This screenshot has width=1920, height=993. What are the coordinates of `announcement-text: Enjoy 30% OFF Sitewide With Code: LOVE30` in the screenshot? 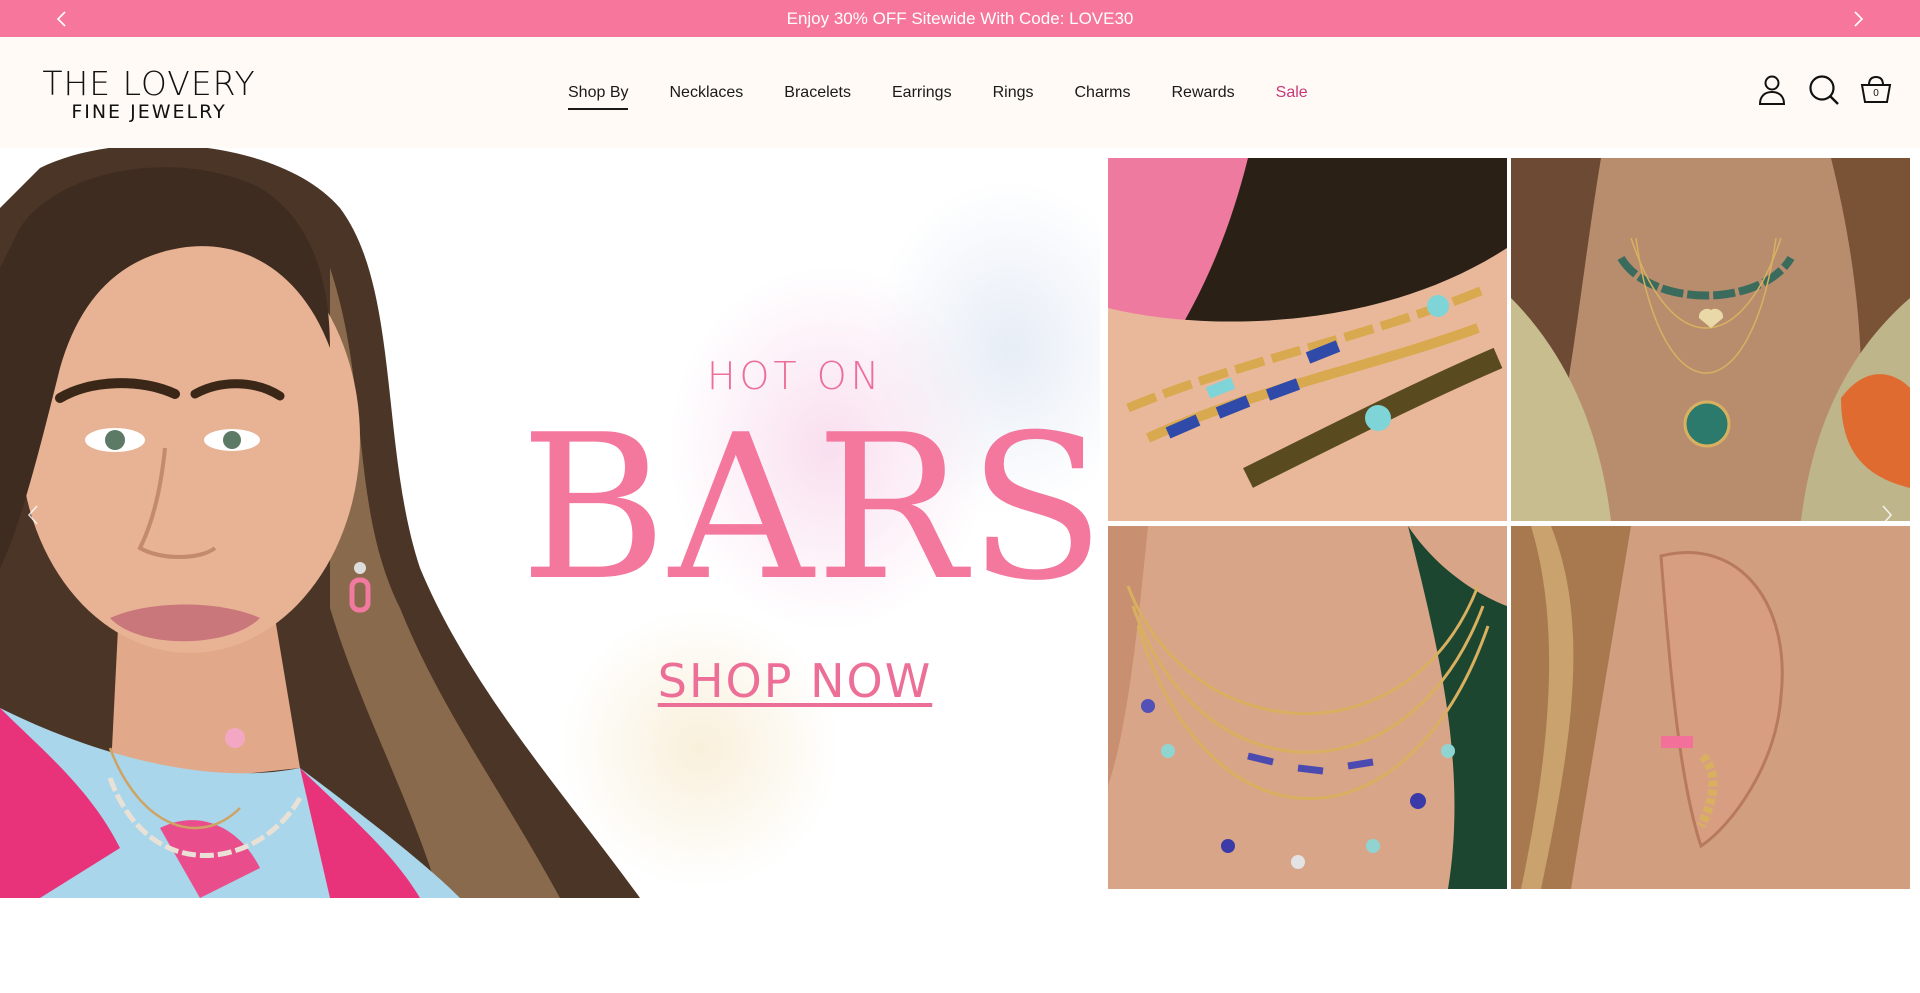 It's located at (960, 19).